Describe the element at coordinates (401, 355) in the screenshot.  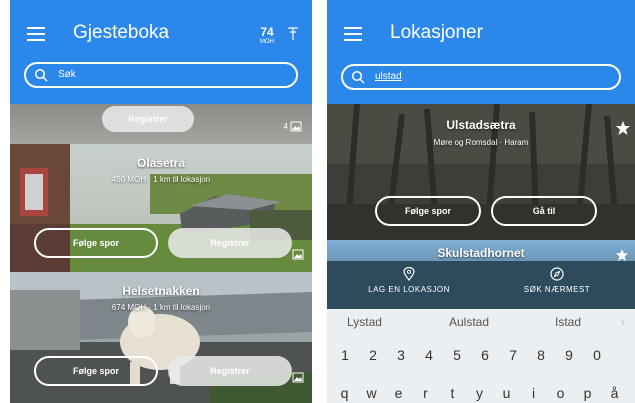
I see `key: 3` at that location.